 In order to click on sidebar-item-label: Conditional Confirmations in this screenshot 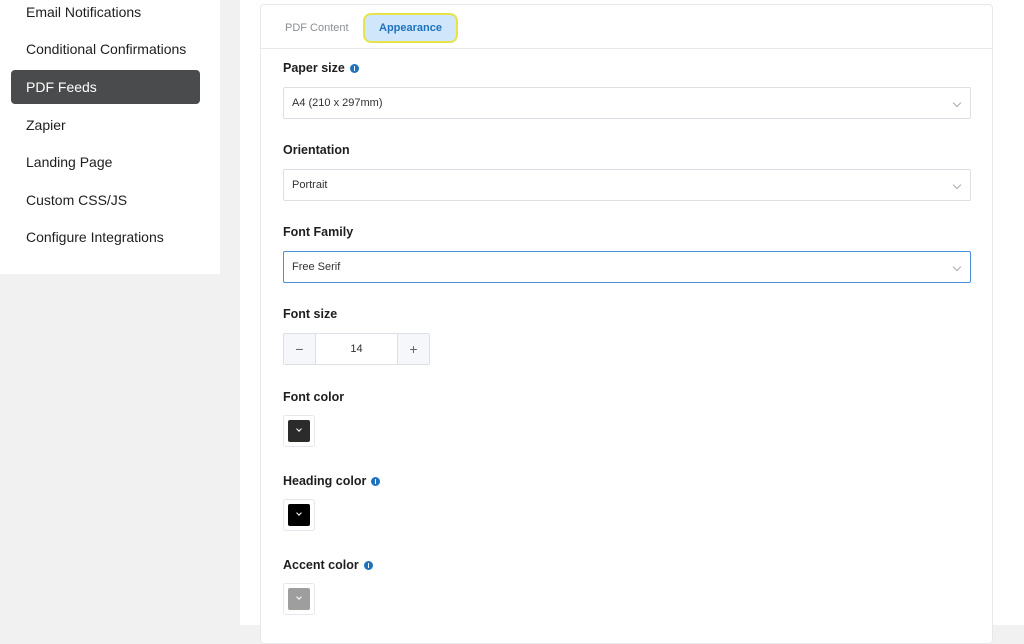, I will do `click(106, 49)`.